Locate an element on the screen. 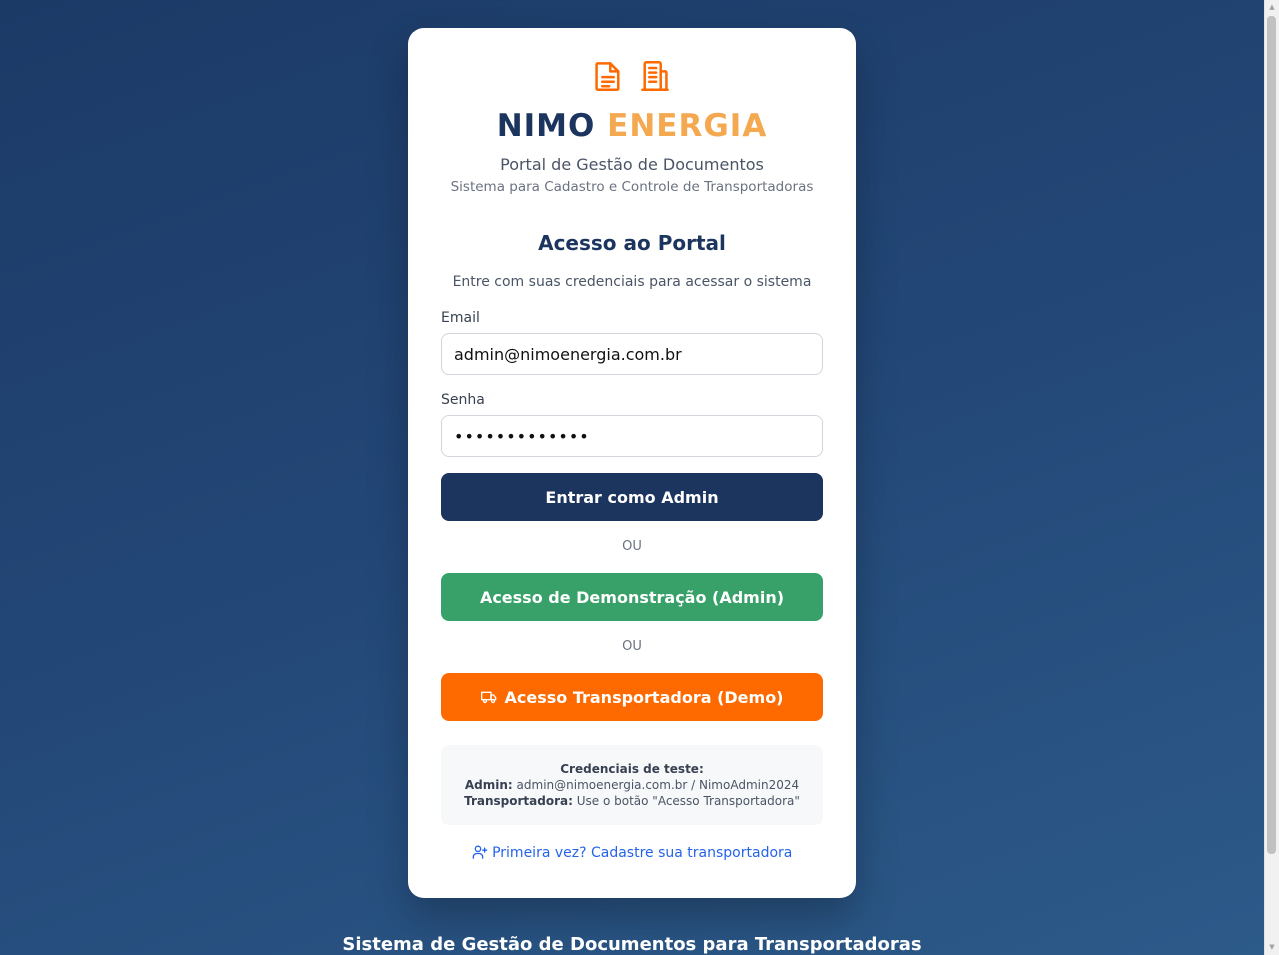  email-field is located at coordinates (632, 354).